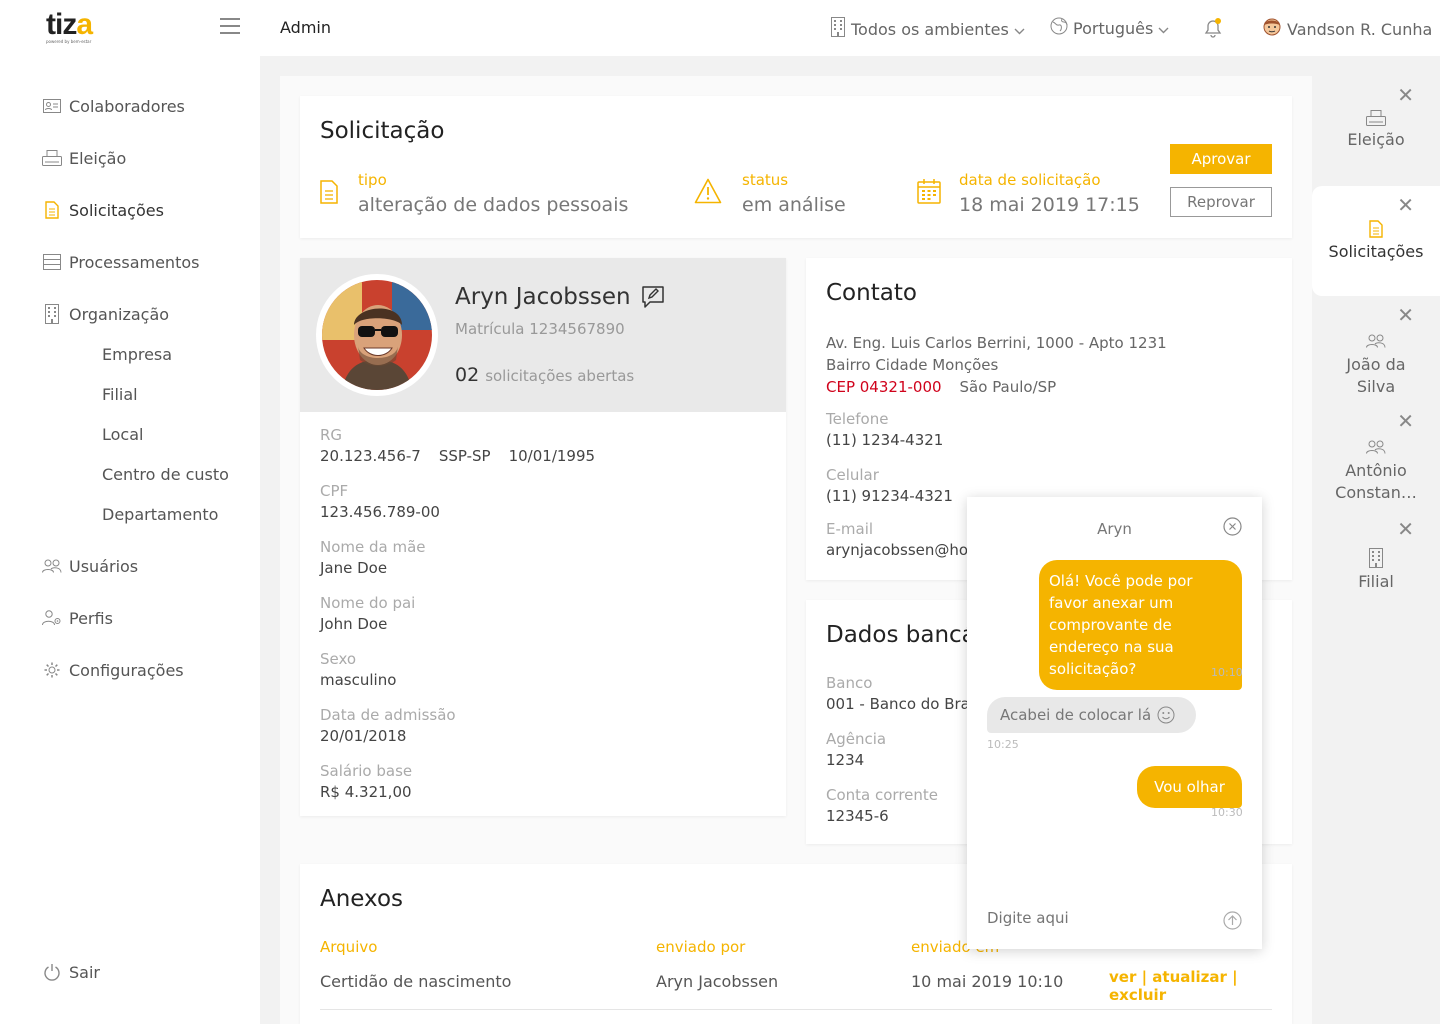 The image size is (1440, 1024). Describe the element at coordinates (1112, 28) in the screenshot. I see `language-selector: Português` at that location.